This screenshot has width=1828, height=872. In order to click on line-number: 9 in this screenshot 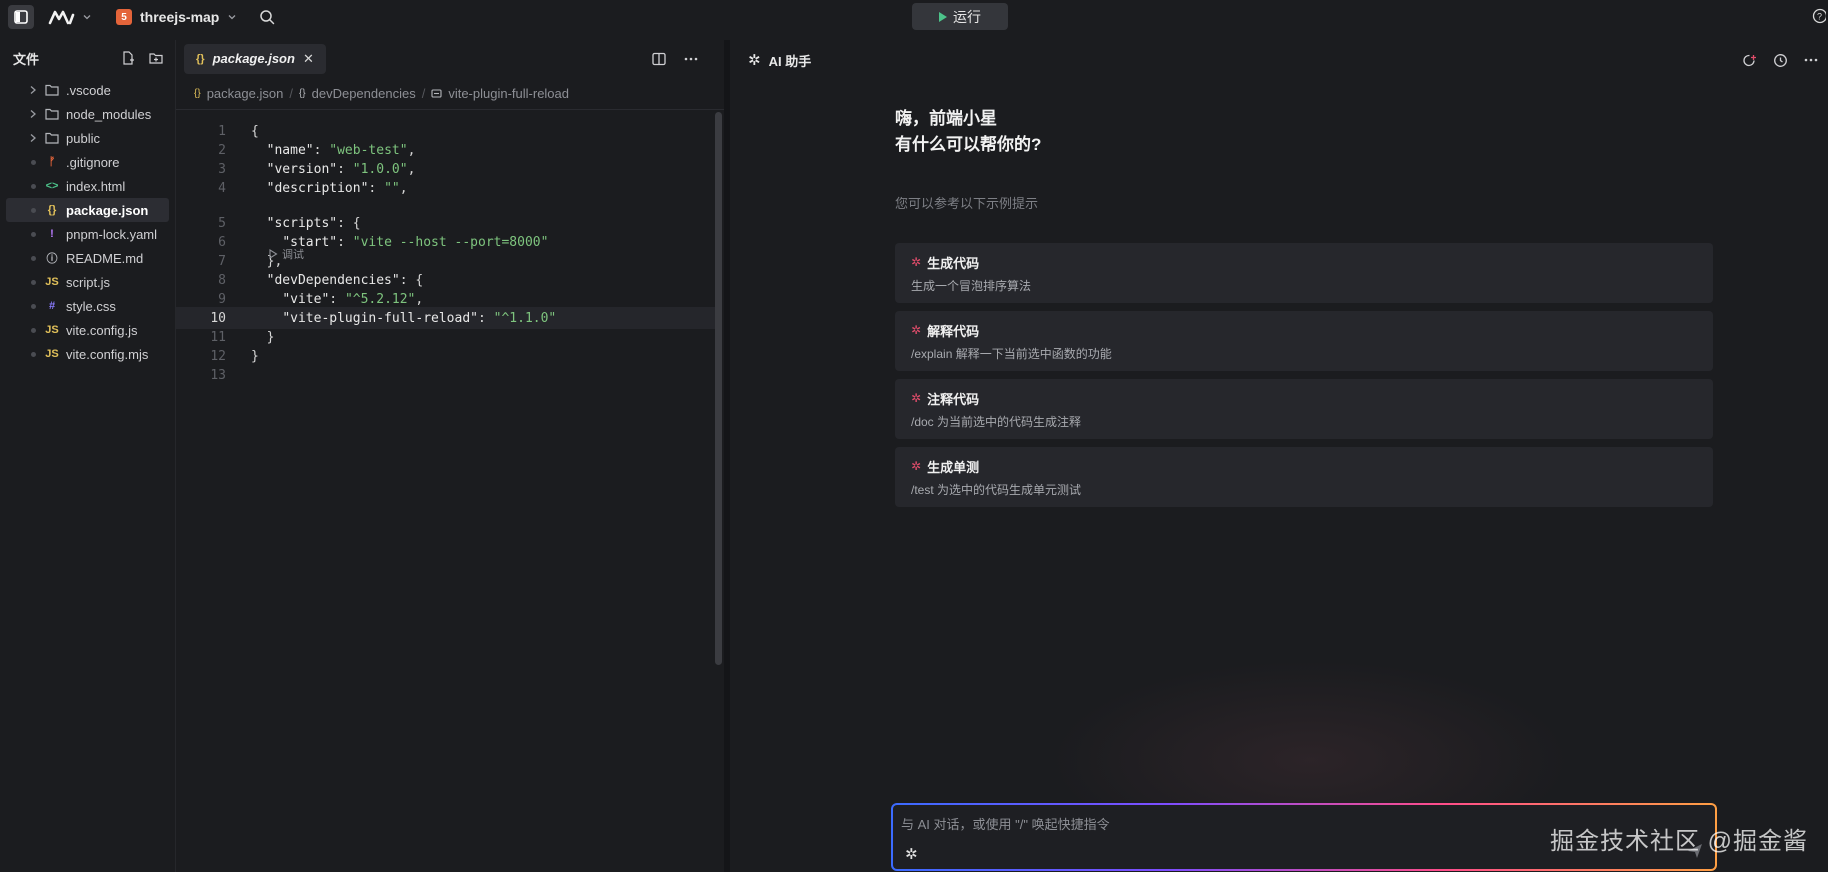, I will do `click(222, 299)`.